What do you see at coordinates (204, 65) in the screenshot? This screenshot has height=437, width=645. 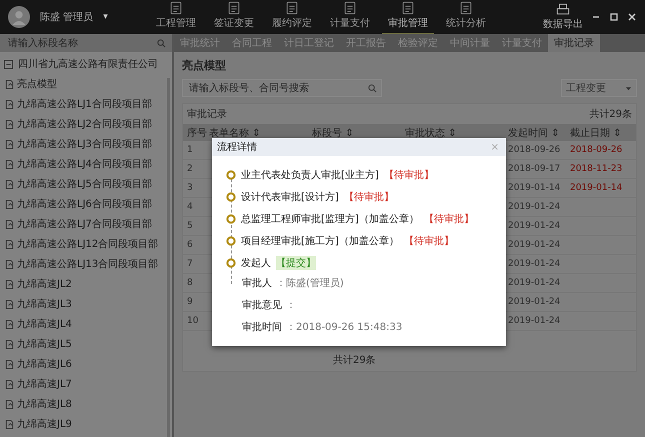 I see `page-title: 亮点模型` at bounding box center [204, 65].